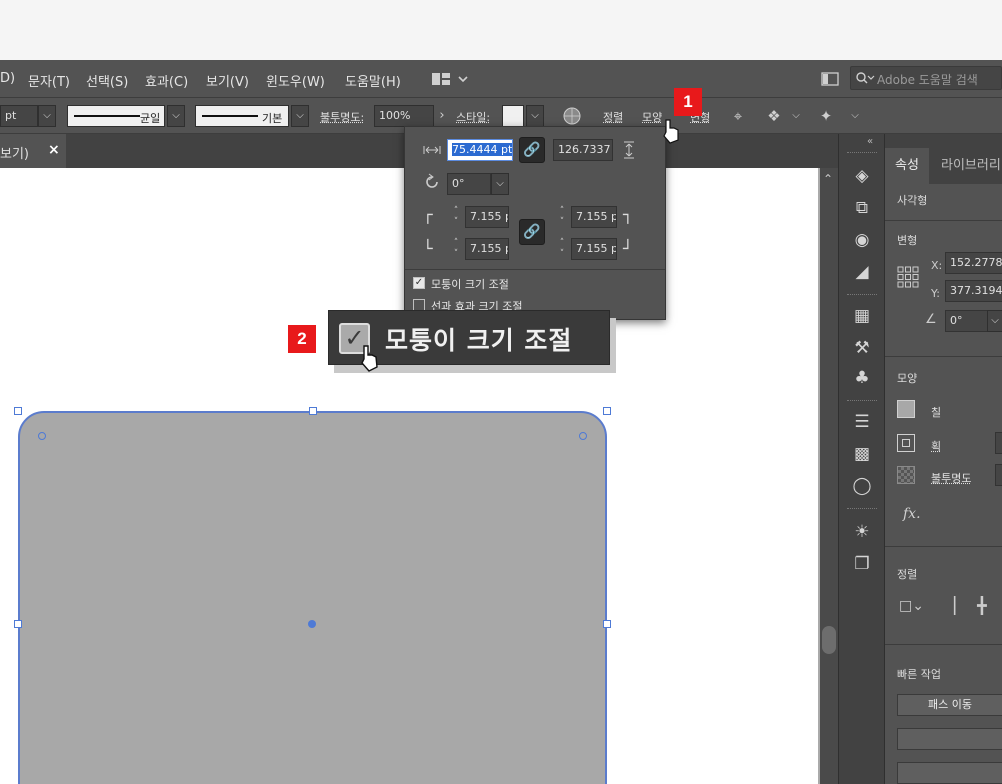 Image resolution: width=1002 pixels, height=784 pixels. Describe the element at coordinates (432, 180) in the screenshot. I see `rotate-icon` at that location.